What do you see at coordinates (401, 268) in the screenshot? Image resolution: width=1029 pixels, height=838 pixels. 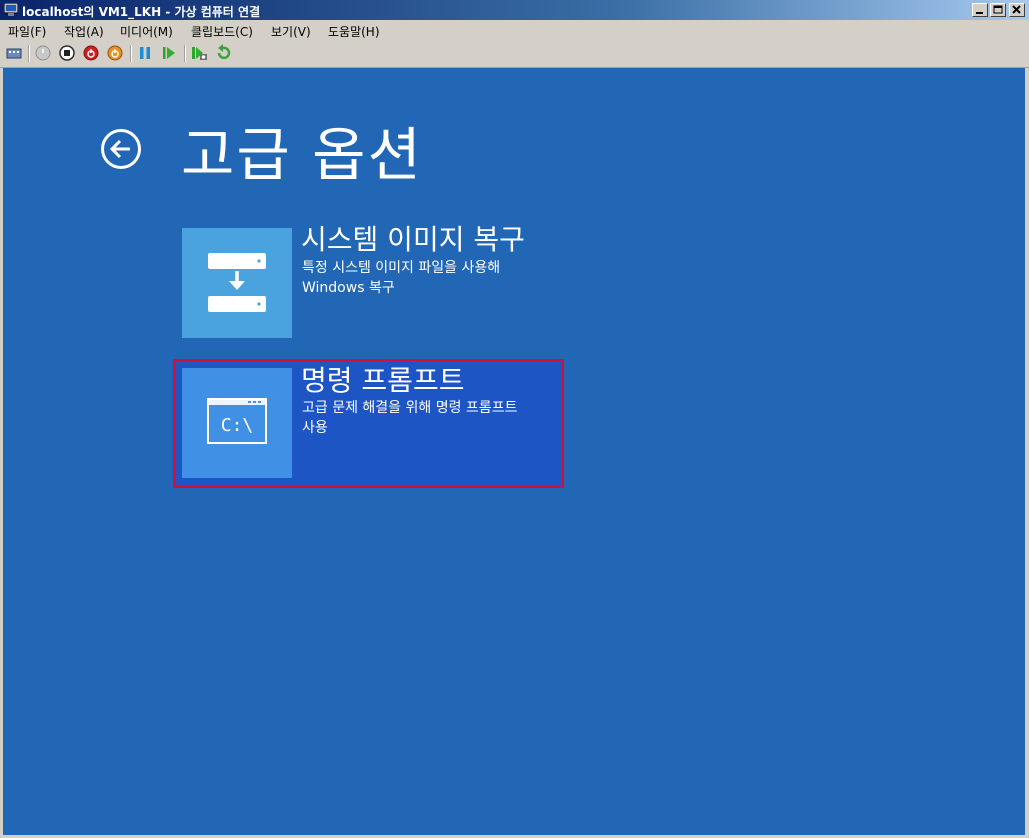 I see `desc-line: 특정 시스템 이미지 파일을 사용해` at bounding box center [401, 268].